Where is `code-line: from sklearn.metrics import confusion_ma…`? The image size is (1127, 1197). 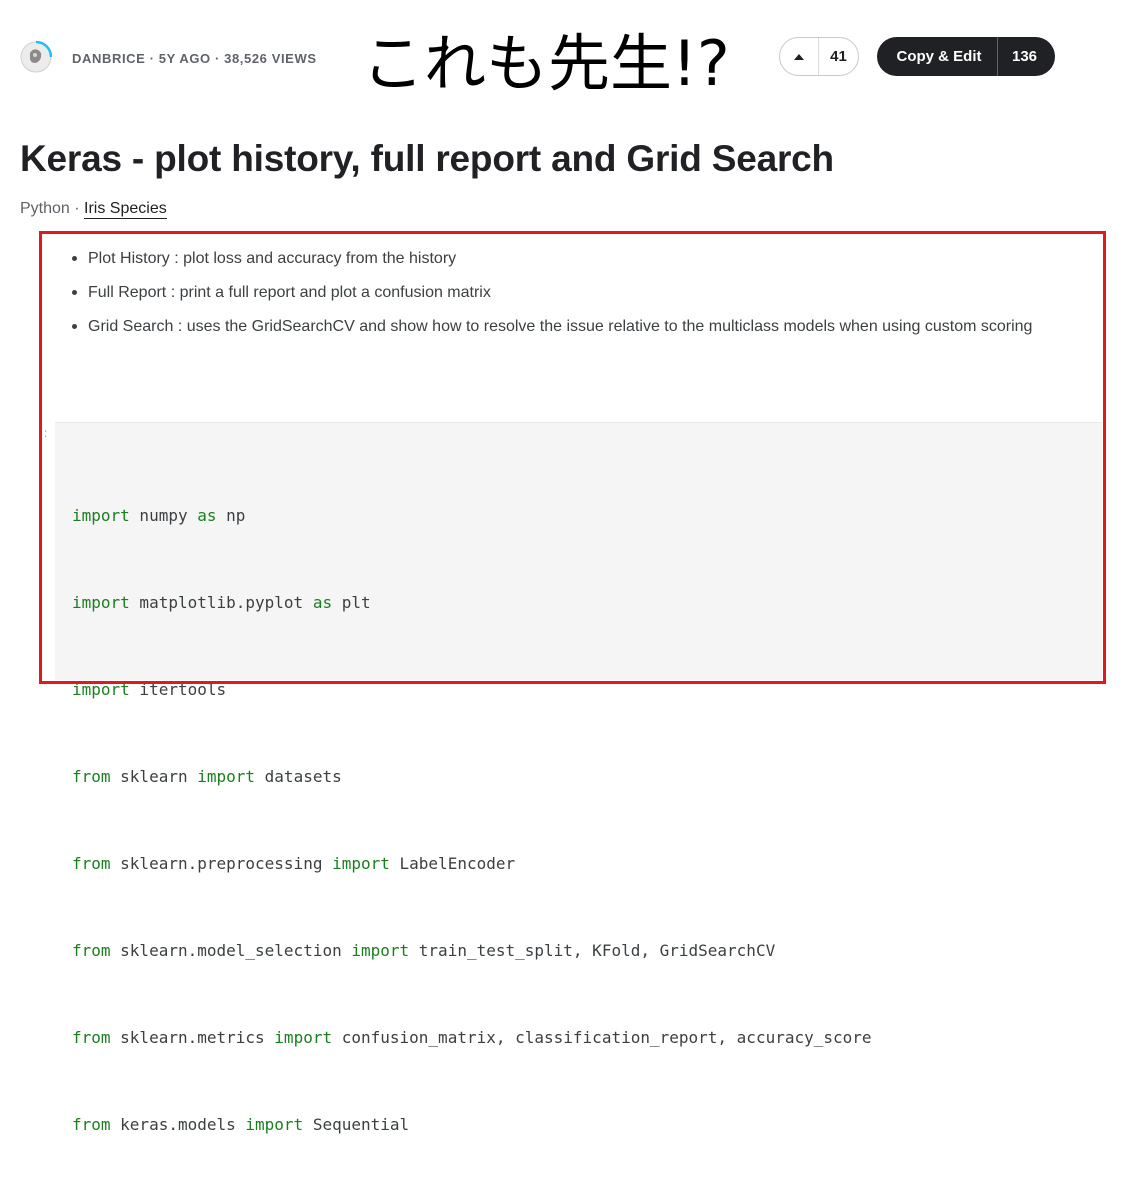
code-line: from sklearn.metrics import confusion_ma… is located at coordinates (472, 1037).